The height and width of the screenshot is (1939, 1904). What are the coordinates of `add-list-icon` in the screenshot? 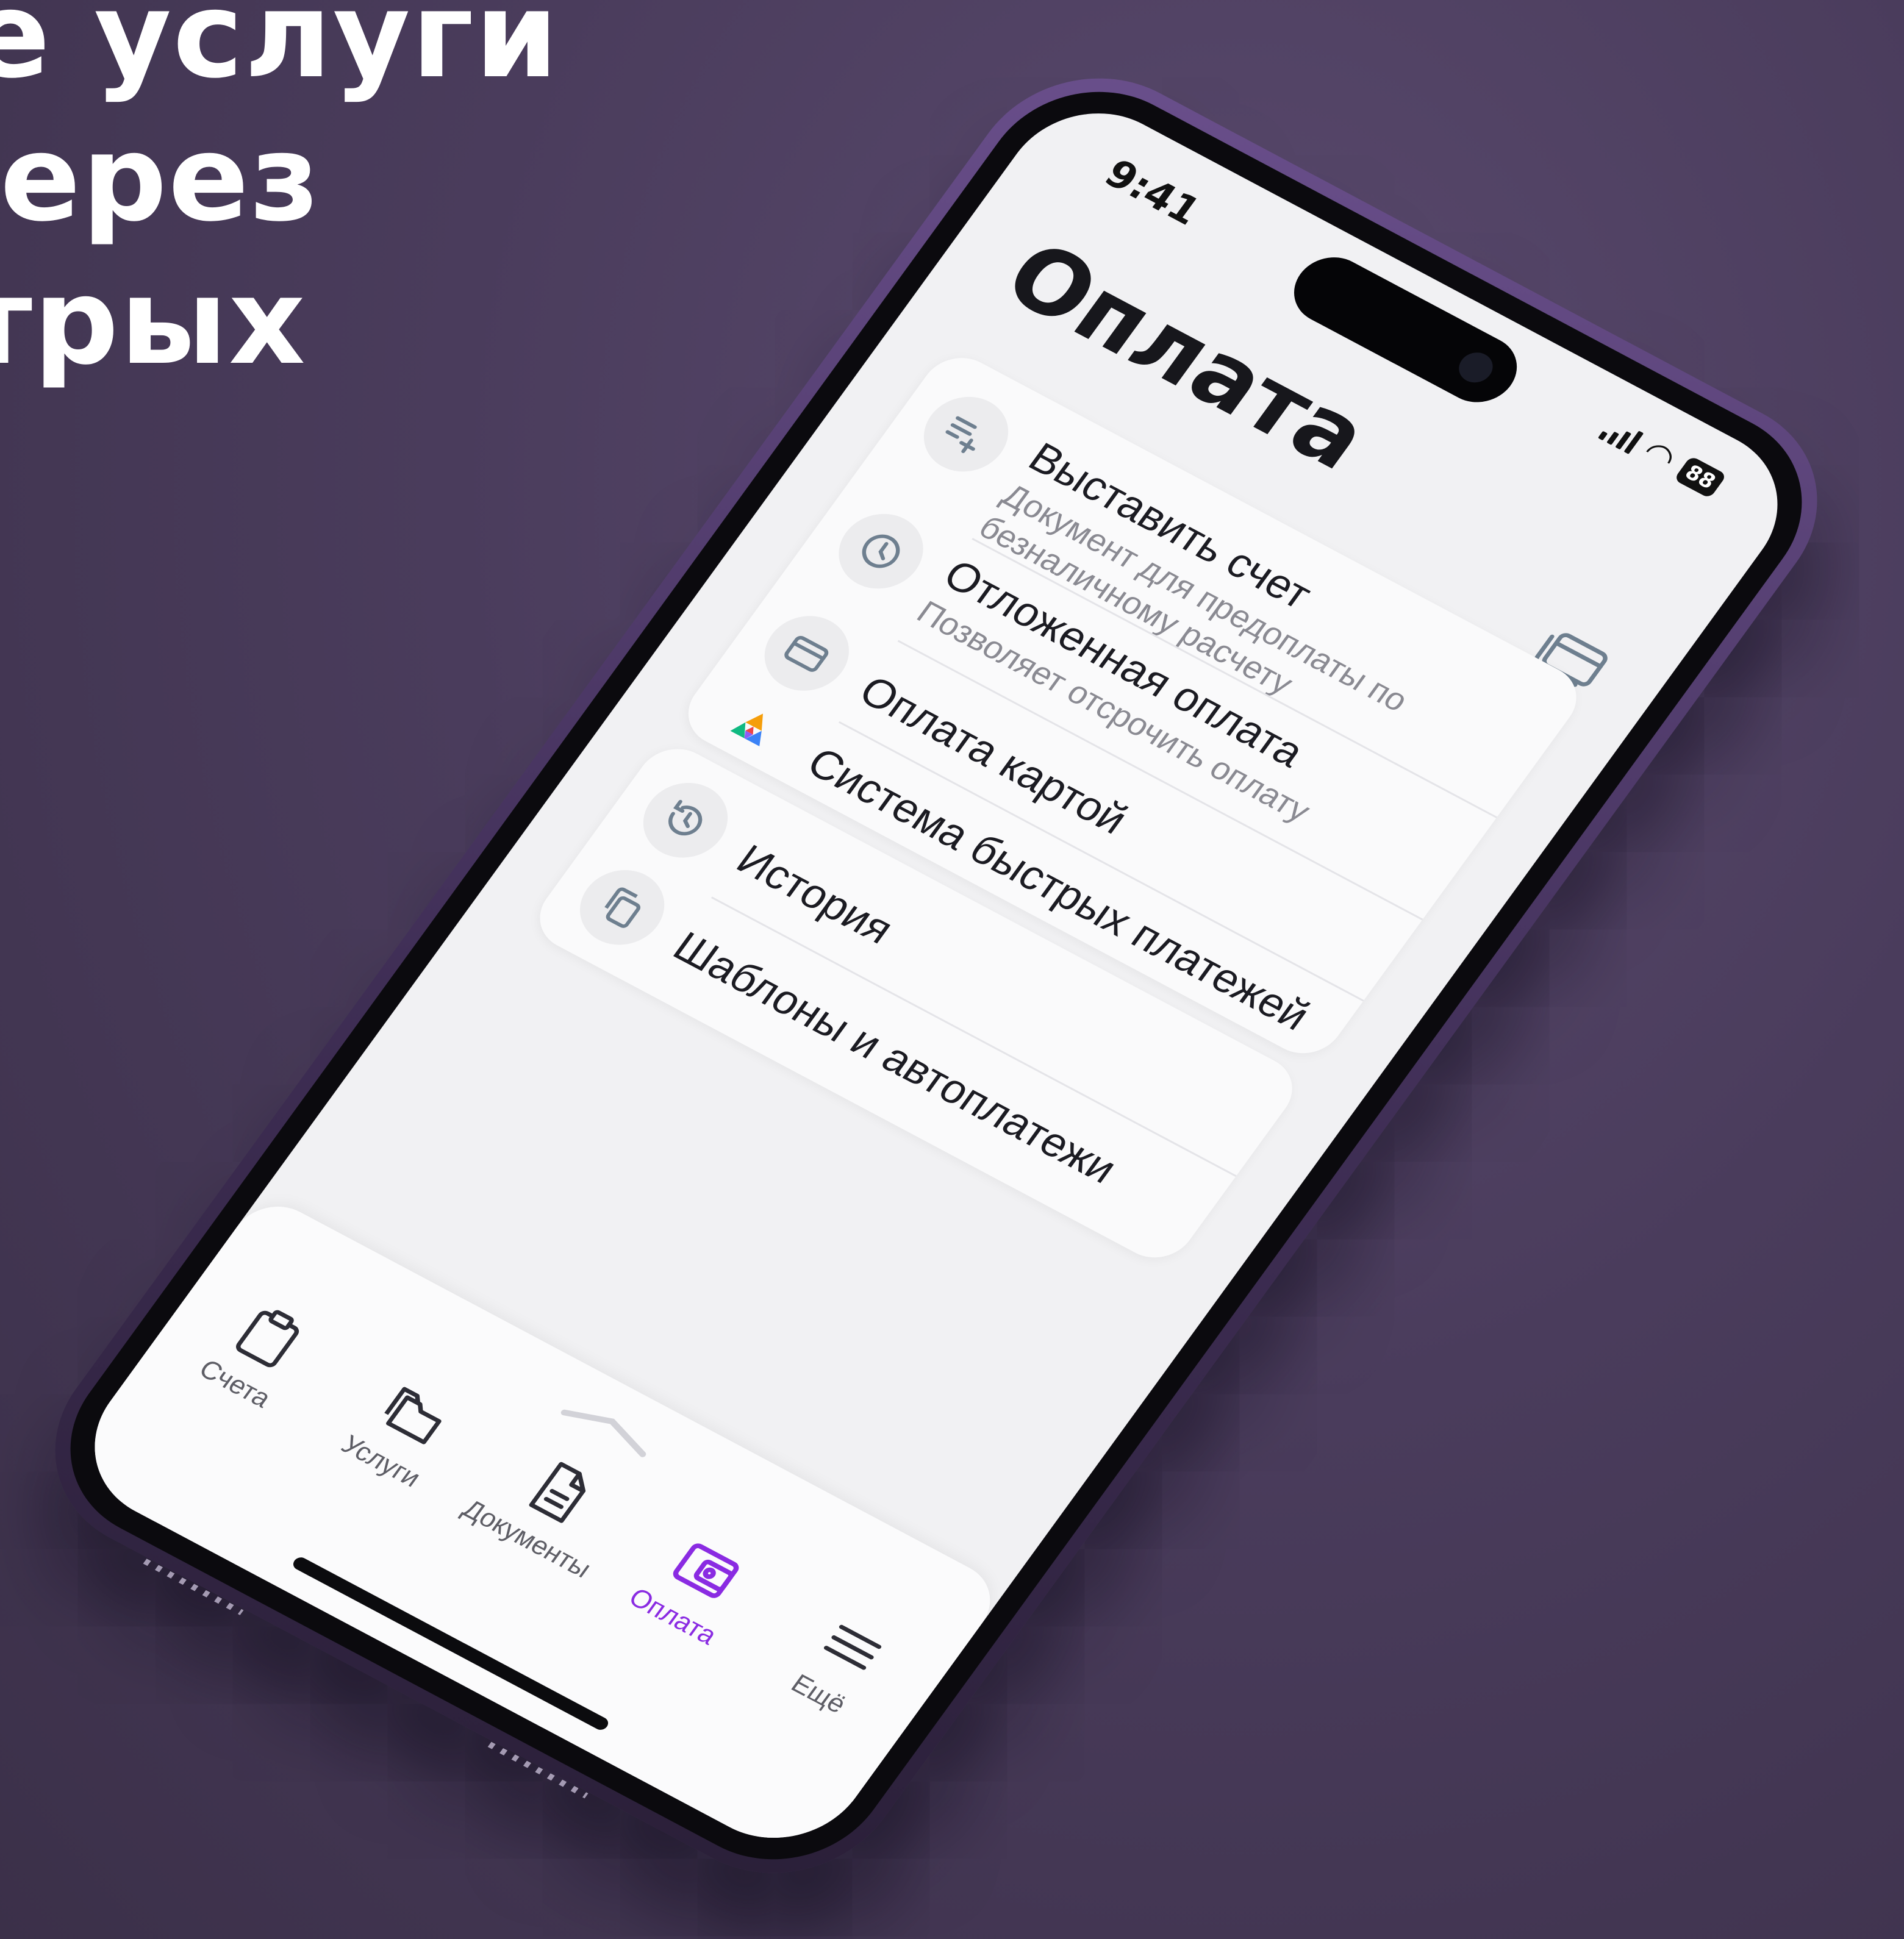 It's located at (966, 434).